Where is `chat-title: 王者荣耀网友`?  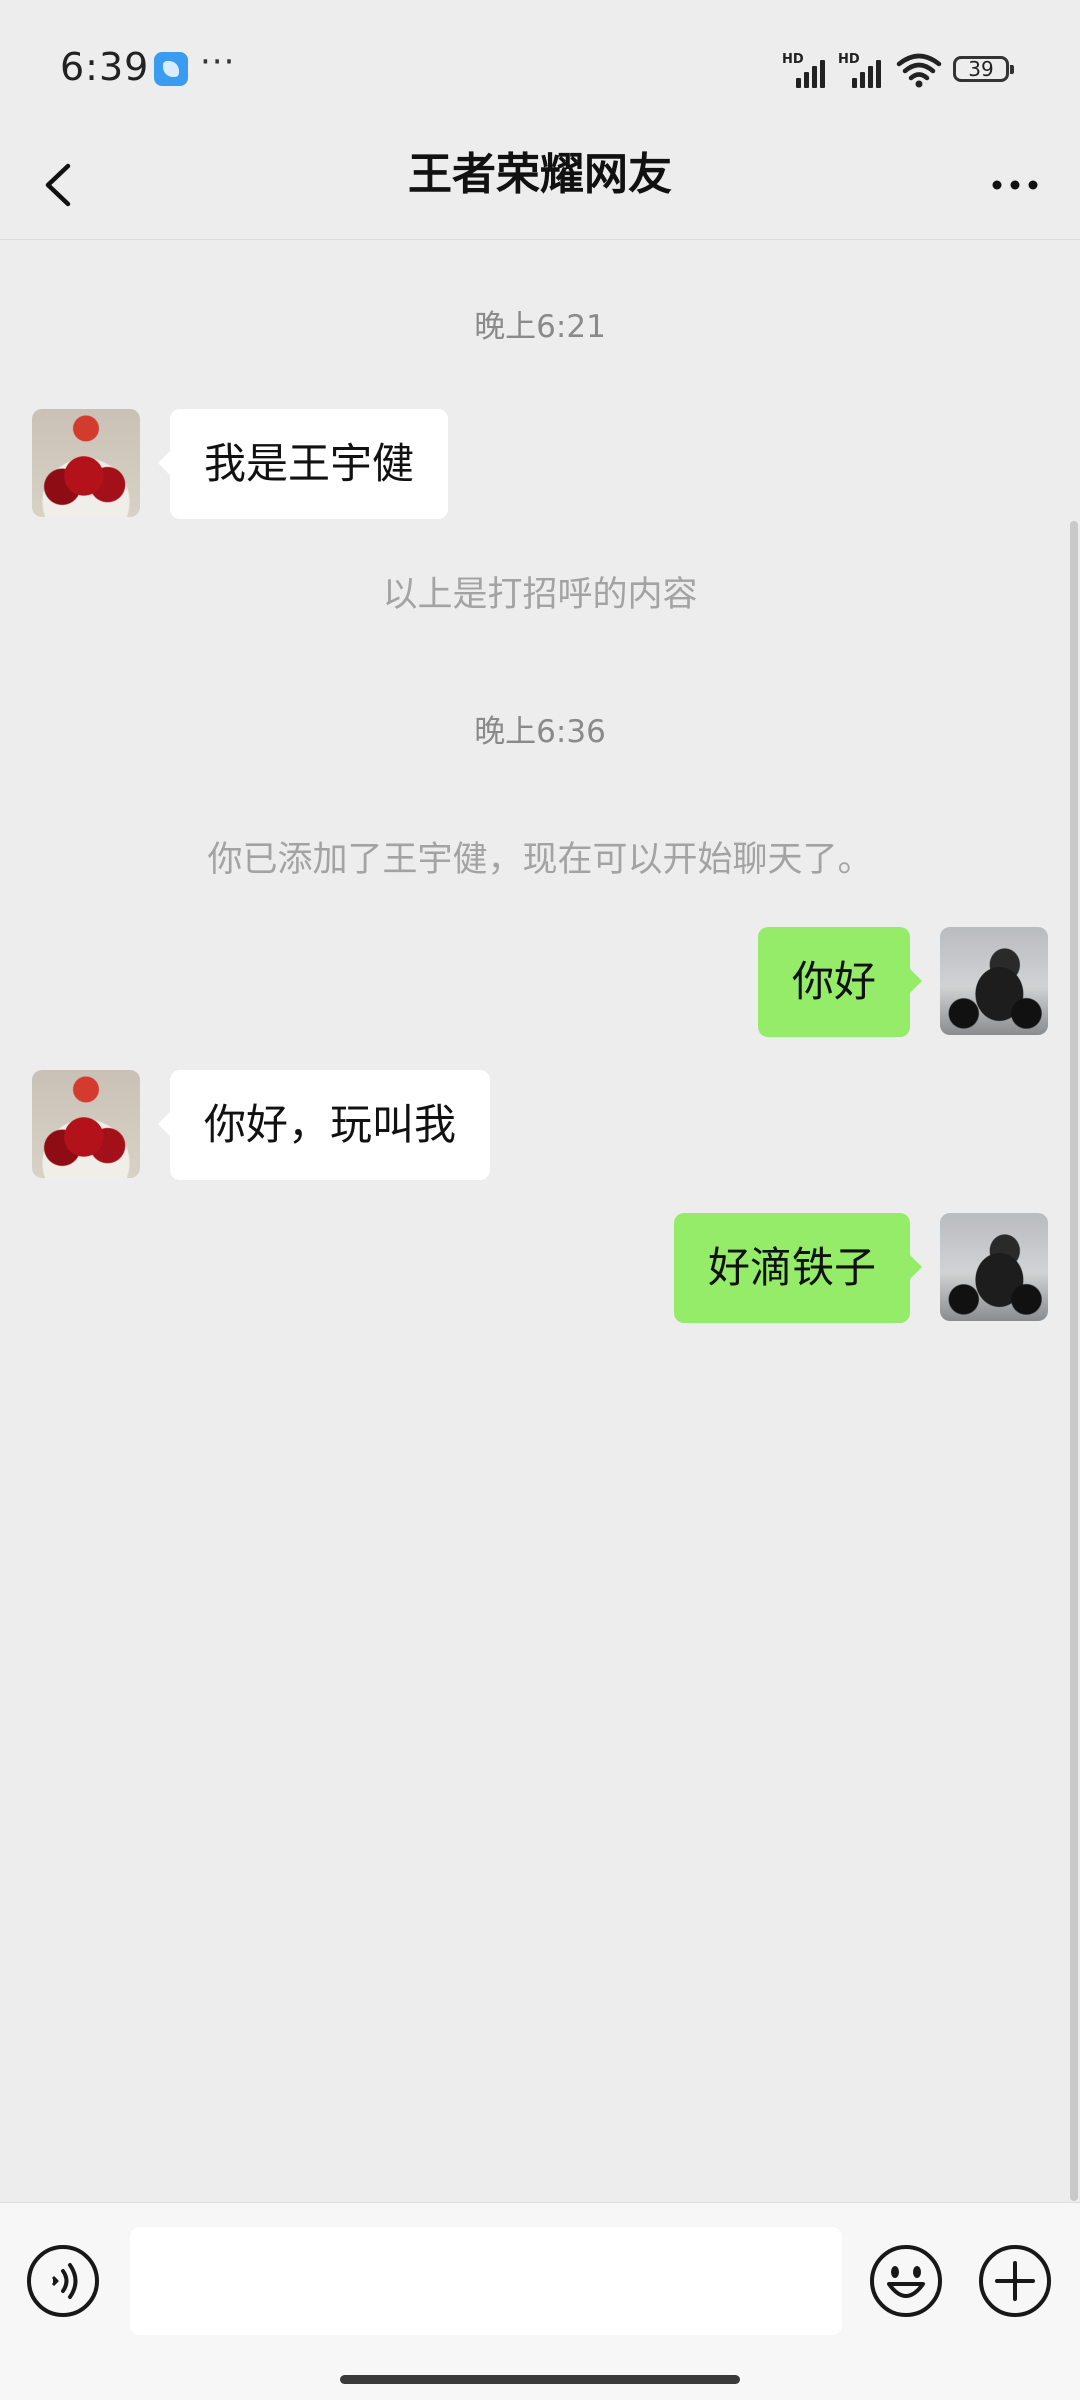
chat-title: 王者荣耀网友 is located at coordinates (540, 174).